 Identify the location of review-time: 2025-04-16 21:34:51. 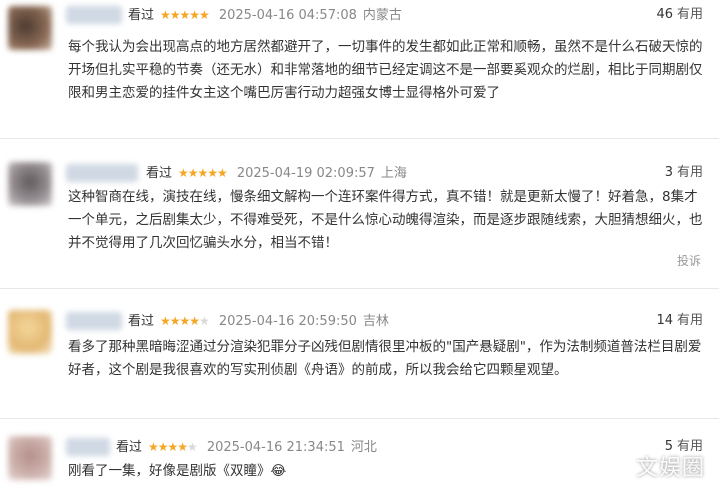
(275, 447).